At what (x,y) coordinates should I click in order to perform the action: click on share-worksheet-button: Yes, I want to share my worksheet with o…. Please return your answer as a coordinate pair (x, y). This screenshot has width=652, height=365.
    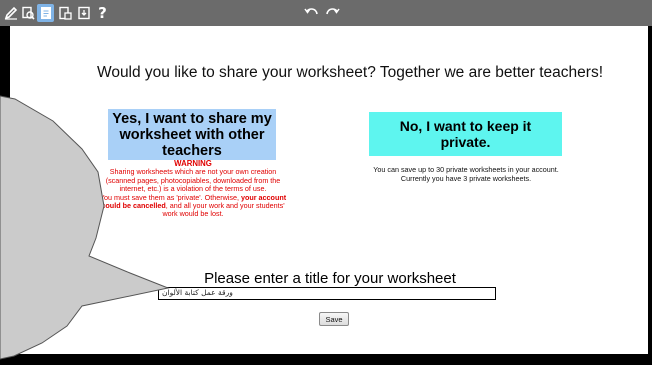
    Looking at the image, I should click on (192, 134).